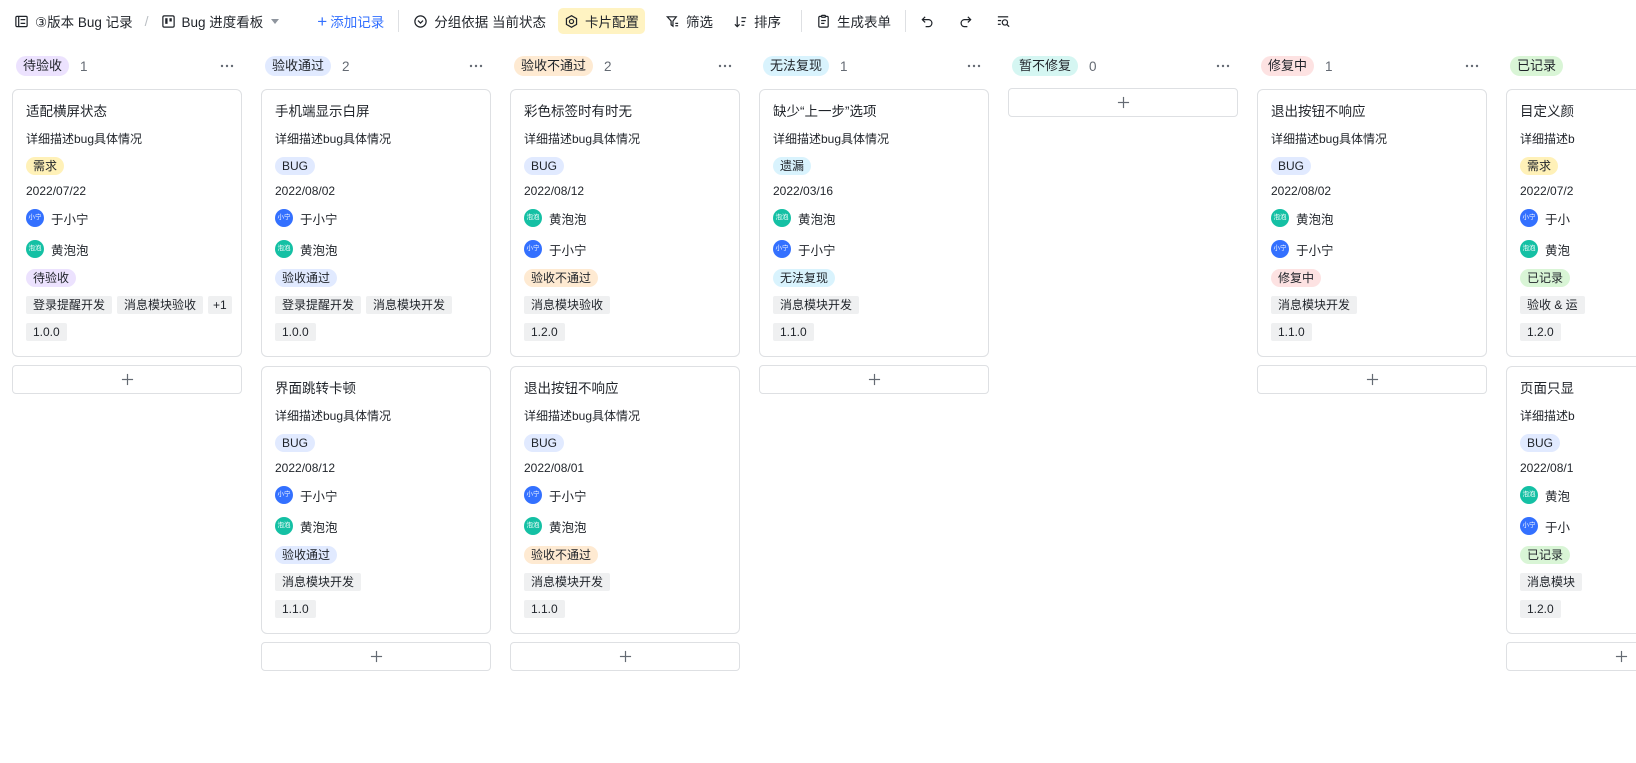  I want to click on module-more-tag: +1, so click(220, 305).